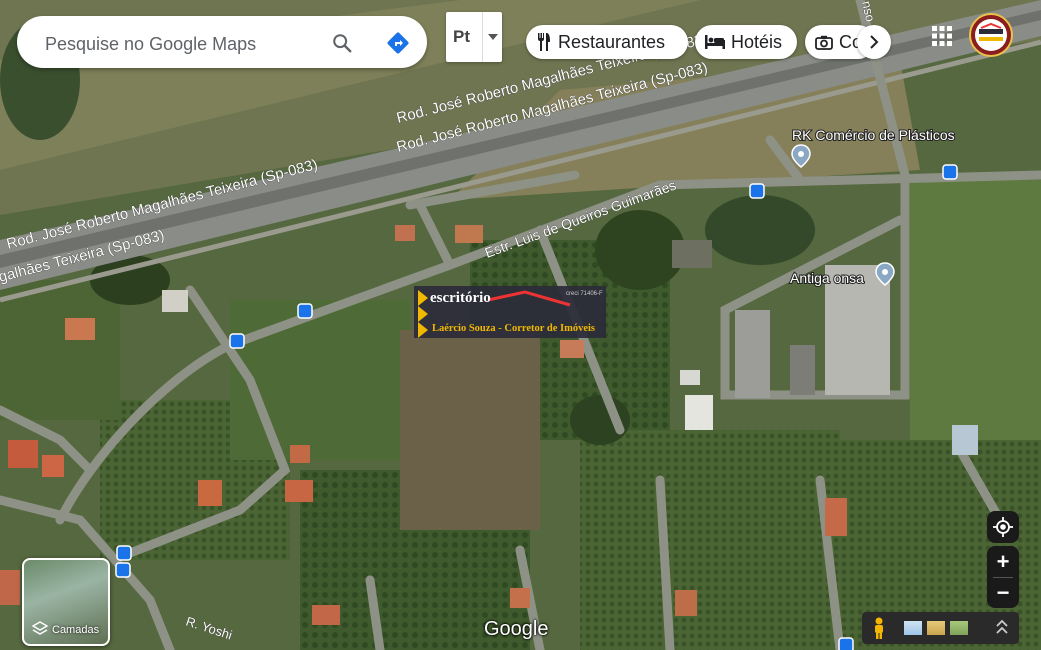 The width and height of the screenshot is (1041, 650). Describe the element at coordinates (824, 42) in the screenshot. I see `camera-icon` at that location.